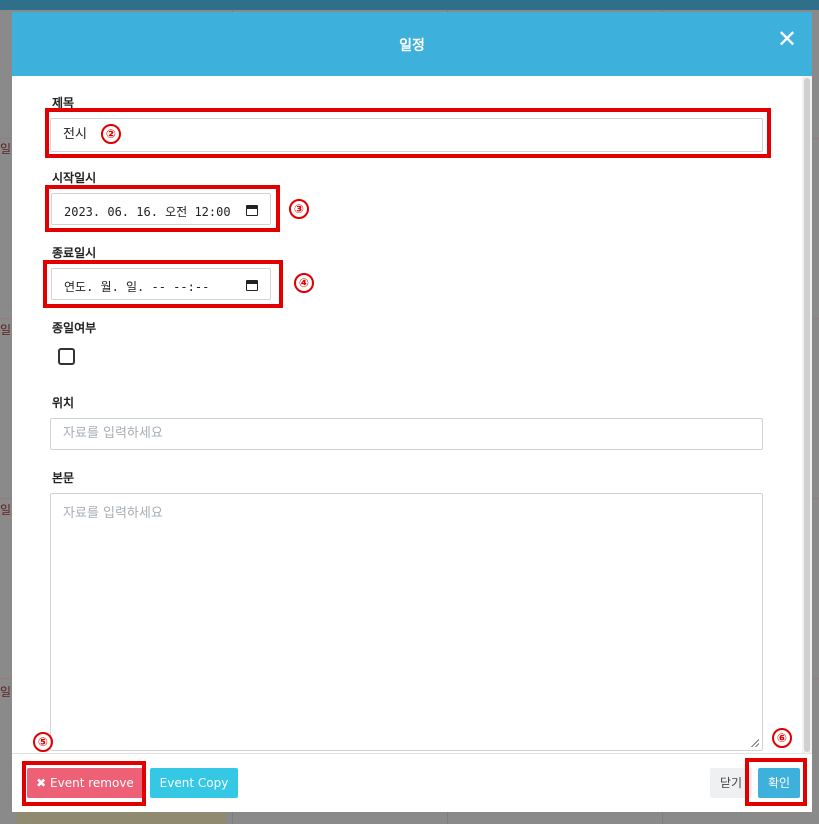 The width and height of the screenshot is (819, 824). I want to click on start-label: 시작일시, so click(74, 178).